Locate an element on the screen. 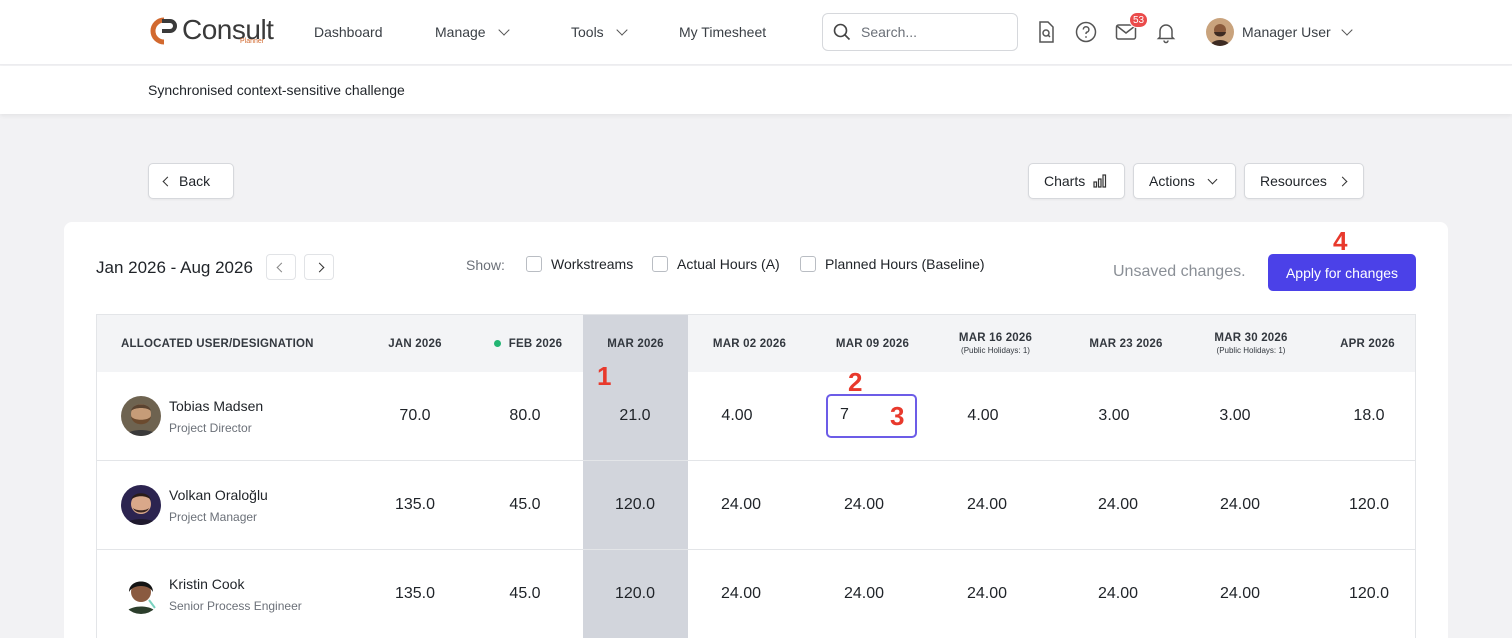  workstreams-checkbox: Workstreams is located at coordinates (579, 264).